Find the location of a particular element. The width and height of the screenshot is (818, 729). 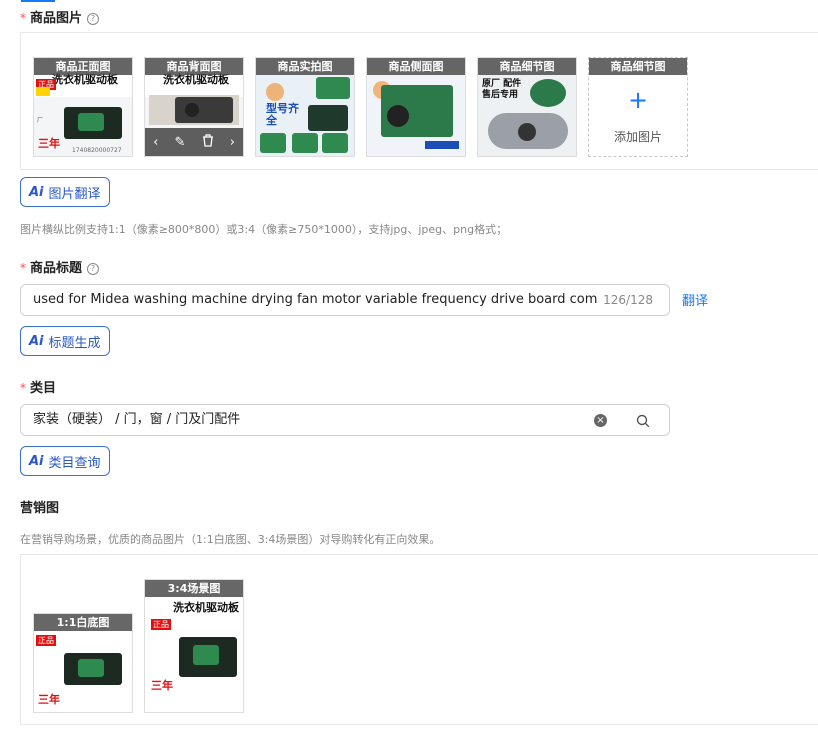

product-photo: 正品 三年 is located at coordinates (83, 671).